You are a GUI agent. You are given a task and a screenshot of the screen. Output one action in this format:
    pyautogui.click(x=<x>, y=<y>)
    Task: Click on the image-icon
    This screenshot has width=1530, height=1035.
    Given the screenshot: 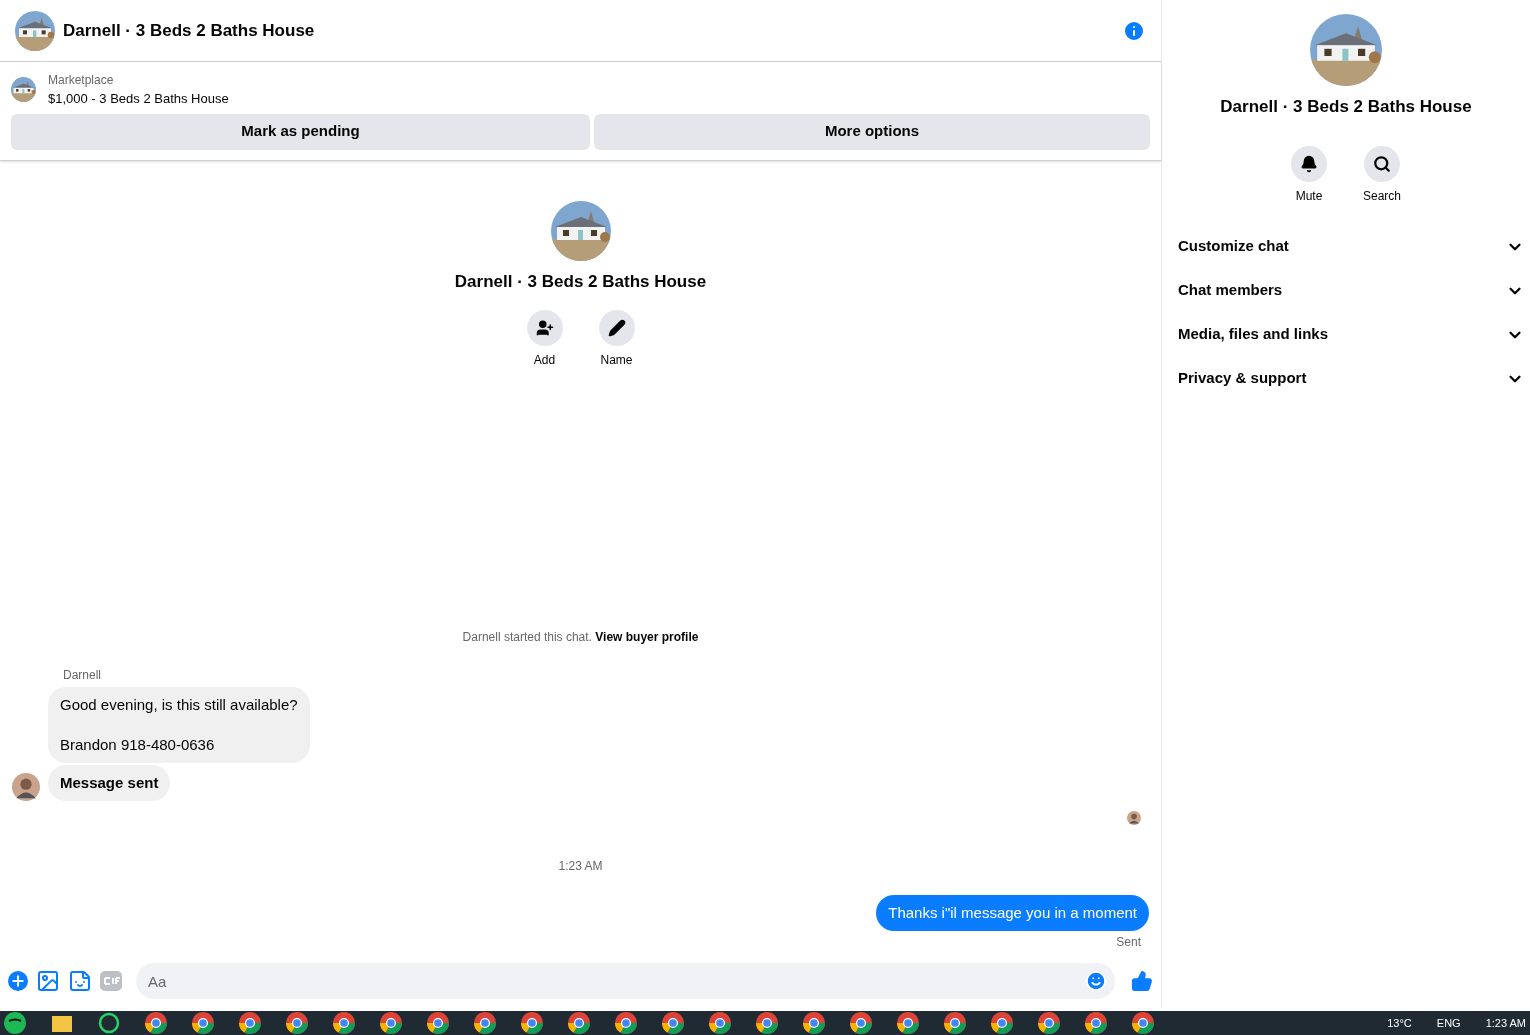 What is the action you would take?
    pyautogui.click(x=48, y=981)
    